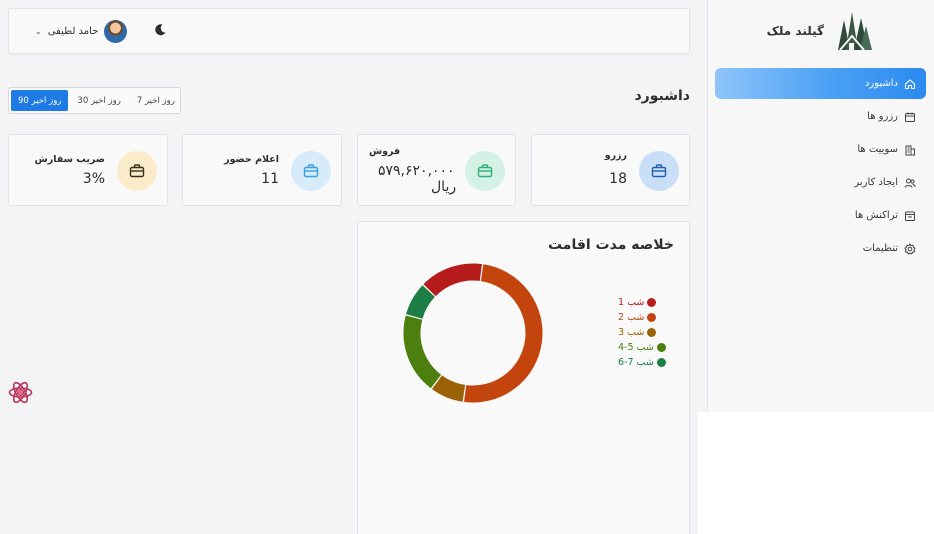 The width and height of the screenshot is (934, 534). I want to click on stat-label: اعلام حضور, so click(251, 159).